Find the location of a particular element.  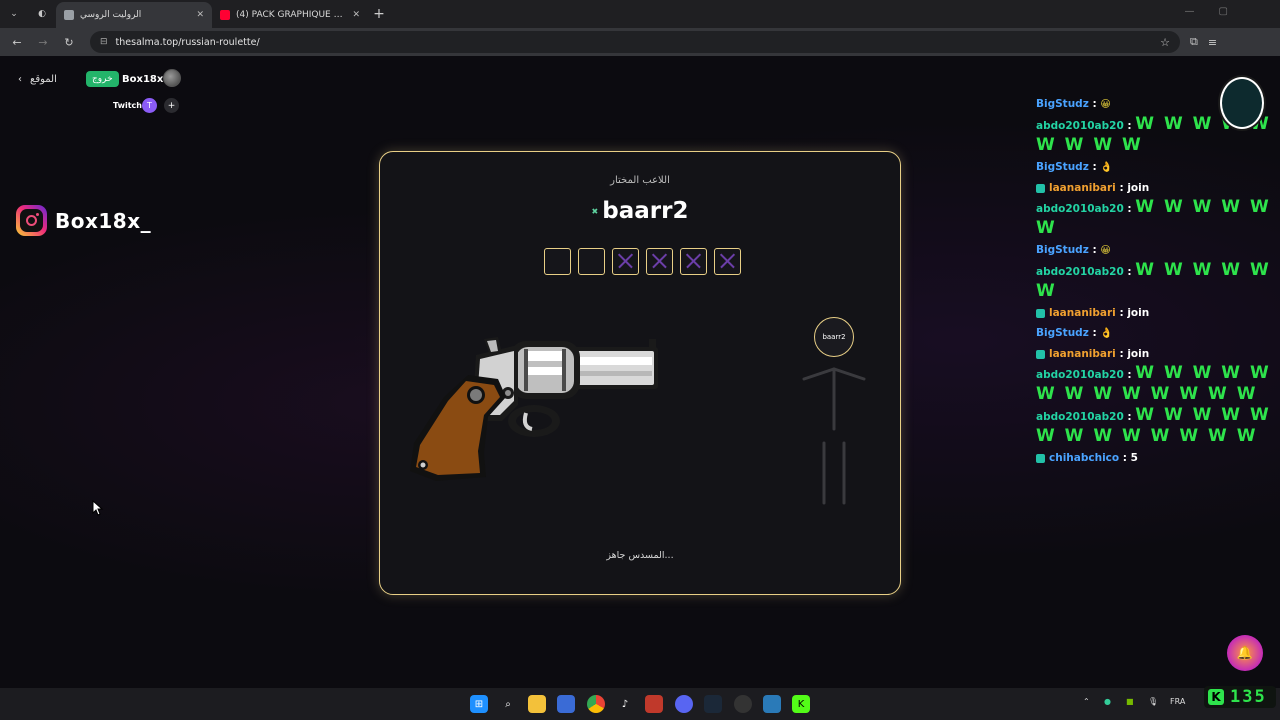

window-controls: — ▢ is located at coordinates (1206, 11).